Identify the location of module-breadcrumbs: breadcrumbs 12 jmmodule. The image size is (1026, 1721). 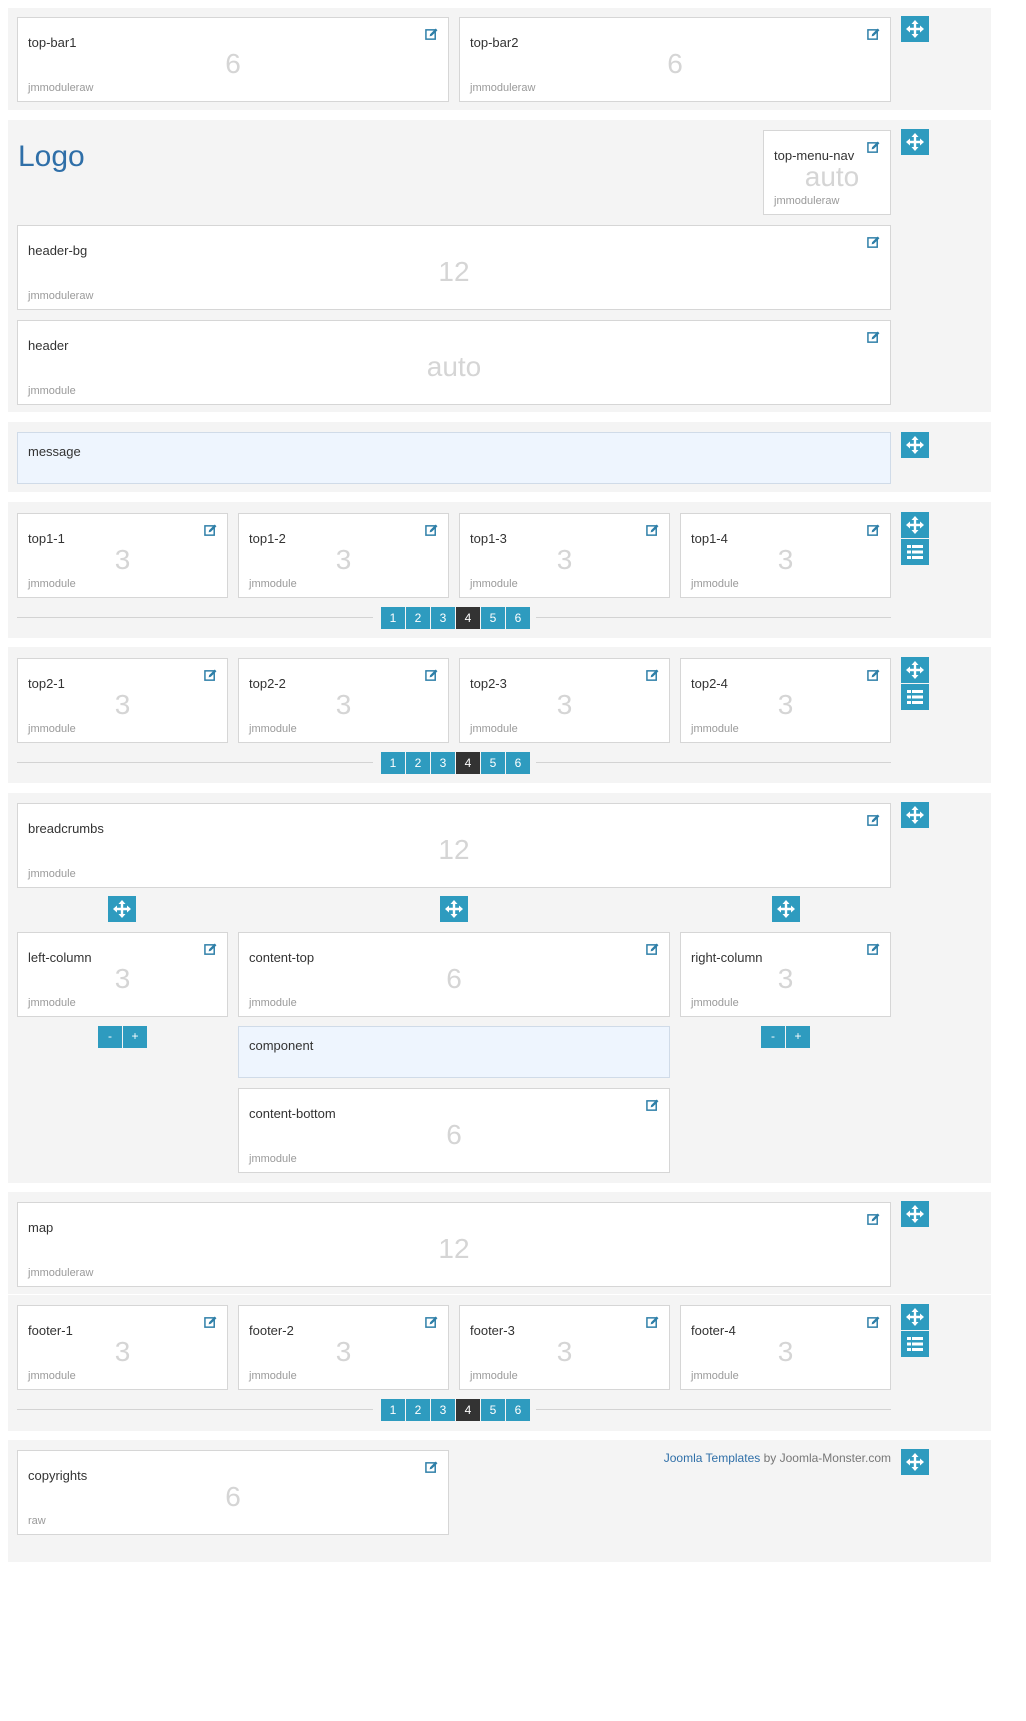
(454, 845).